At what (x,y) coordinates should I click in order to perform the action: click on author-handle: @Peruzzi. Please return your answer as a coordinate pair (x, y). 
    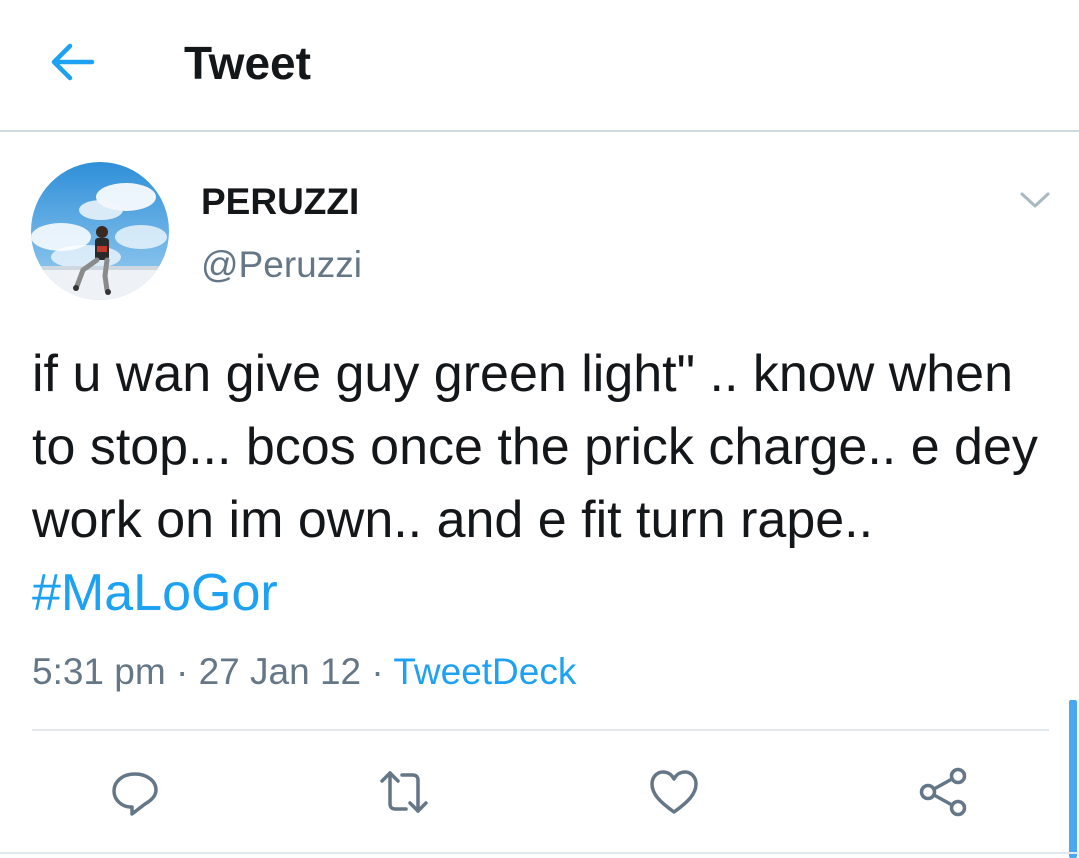
    Looking at the image, I should click on (281, 265).